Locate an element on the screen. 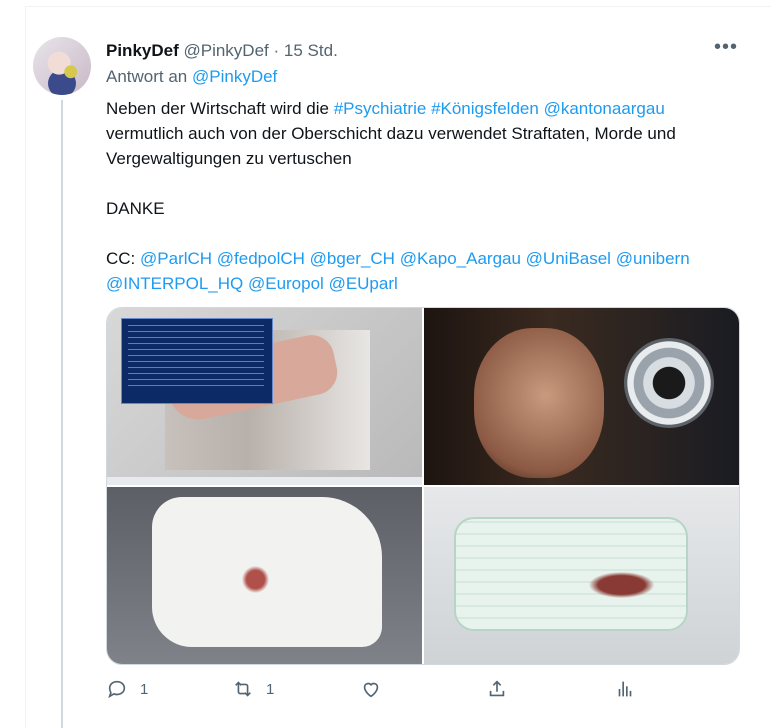 This screenshot has height=728, width=771. reply-context: Antwort an @PinkyDef is located at coordinates (191, 77).